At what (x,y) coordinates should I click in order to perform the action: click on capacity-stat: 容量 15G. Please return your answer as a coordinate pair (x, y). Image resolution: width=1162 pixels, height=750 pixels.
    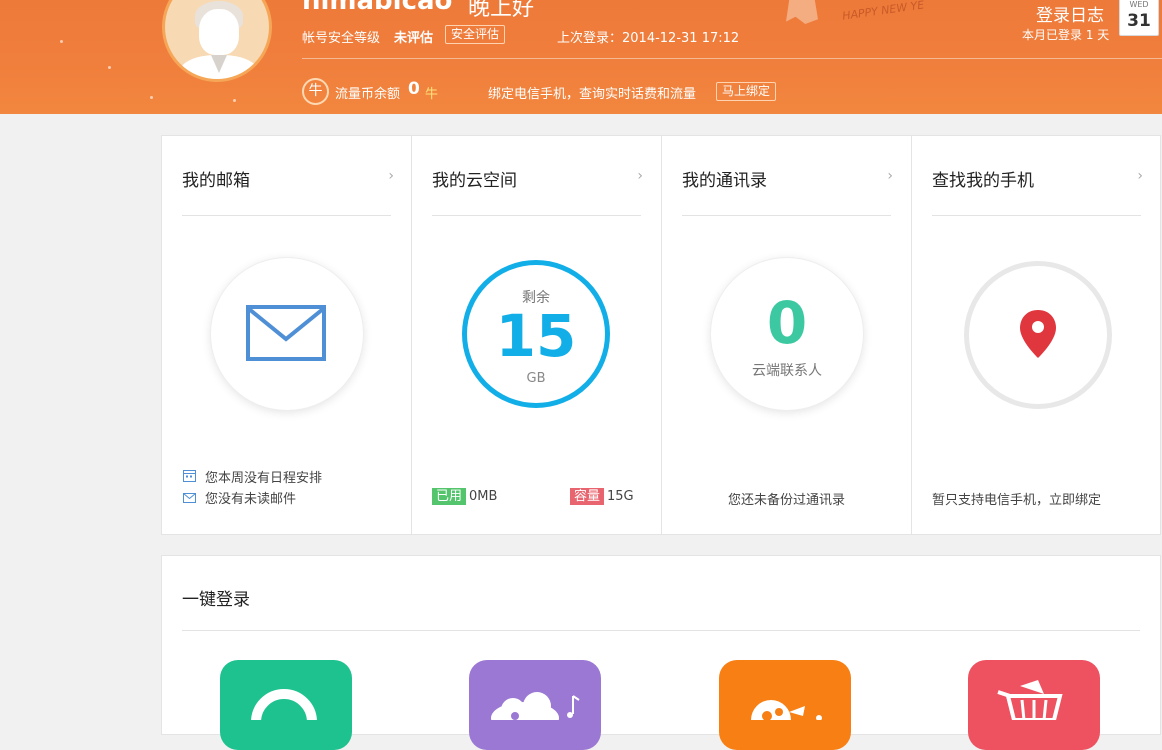
    Looking at the image, I should click on (602, 496).